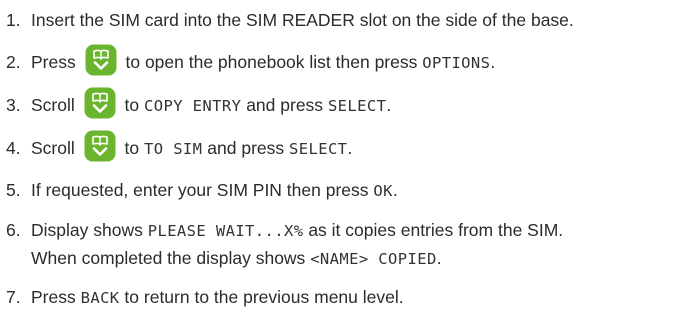 This screenshot has width=675, height=322. I want to click on step-text: When completed the display shows, so click(168, 258).